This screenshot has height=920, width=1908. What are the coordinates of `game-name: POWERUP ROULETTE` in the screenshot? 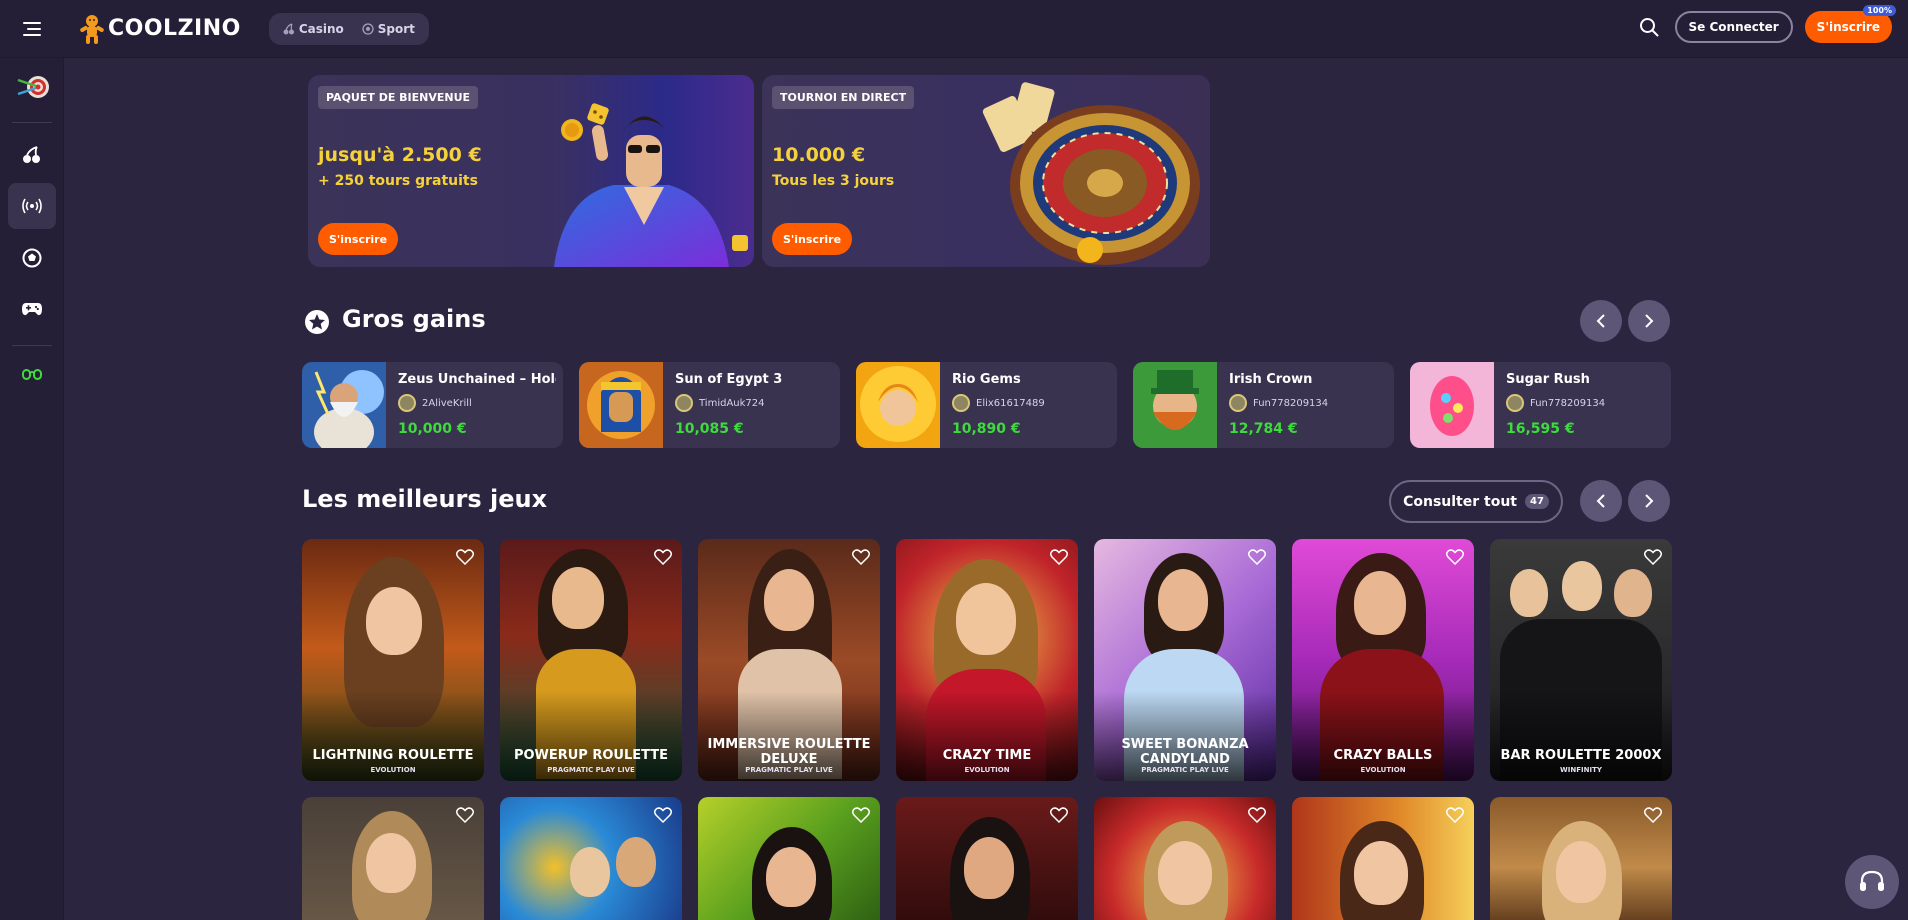 It's located at (591, 755).